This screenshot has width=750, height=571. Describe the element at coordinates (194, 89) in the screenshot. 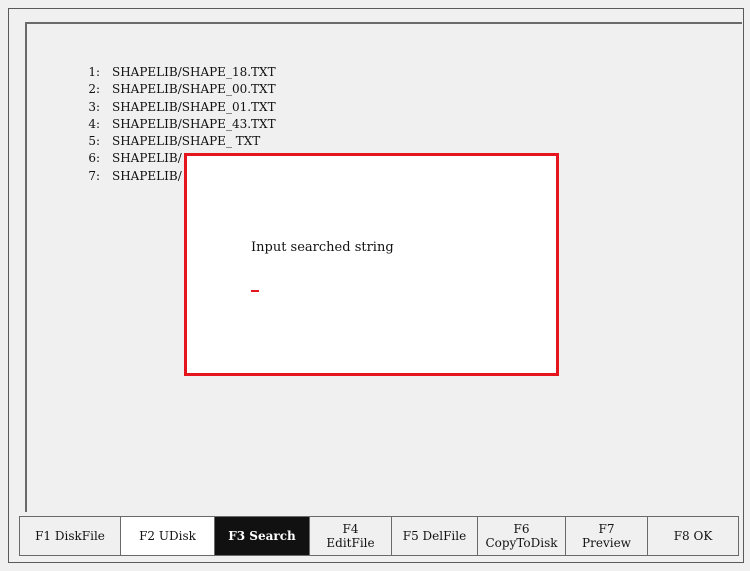

I see `file-name: SHAPELIB/SHAPE_00.TXT` at that location.